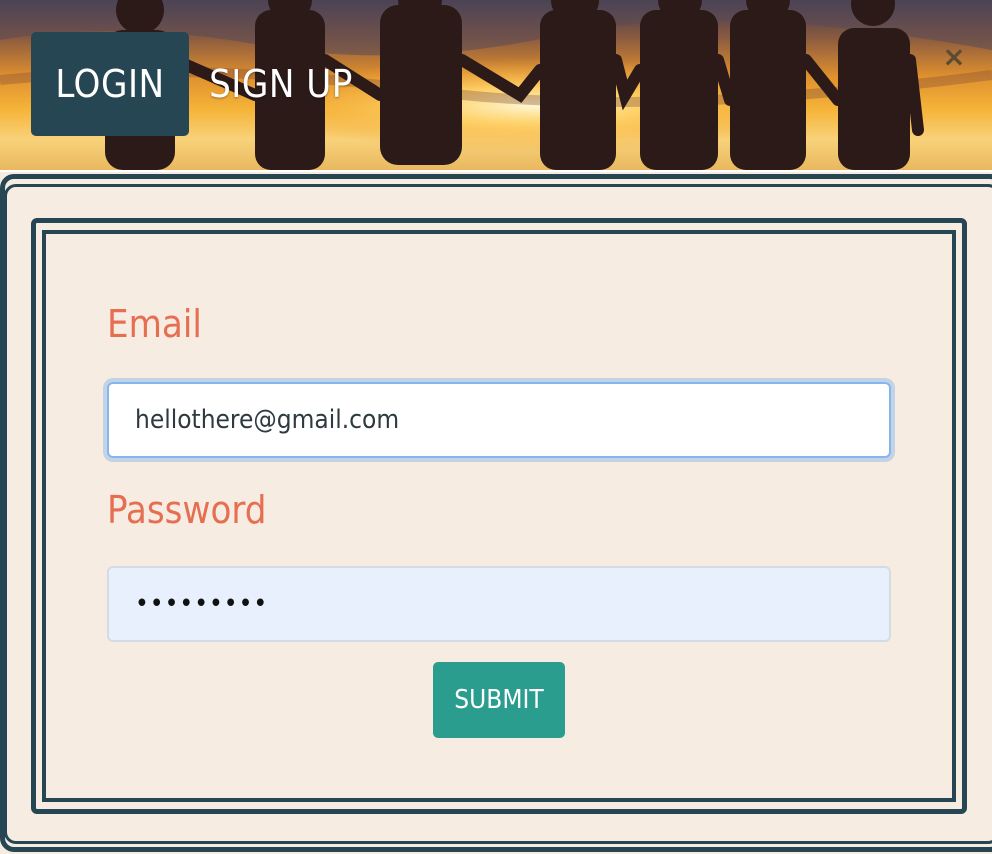  I want to click on tab-login: LOGIN, so click(110, 84).